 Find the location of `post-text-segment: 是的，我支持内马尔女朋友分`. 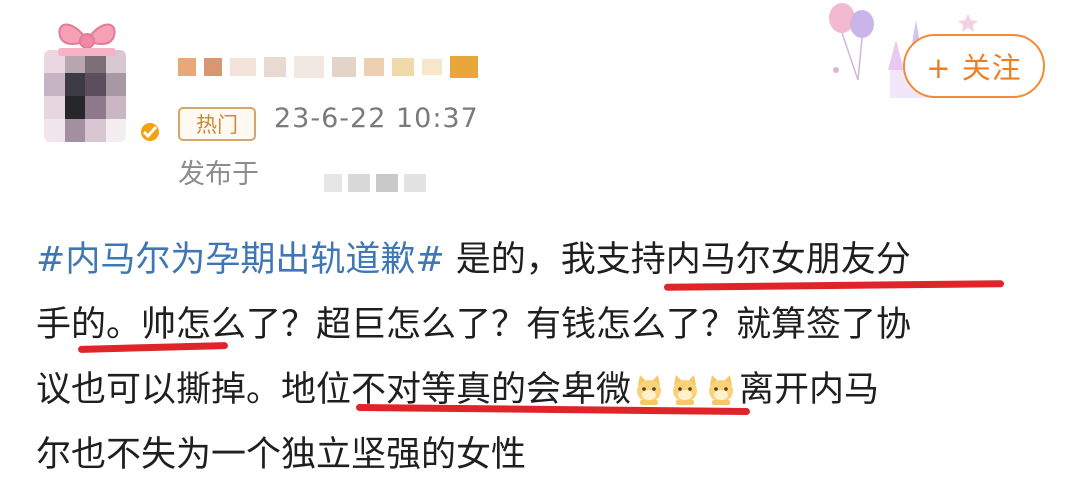

post-text-segment: 是的，我支持内马尔女朋友分 is located at coordinates (677, 260).